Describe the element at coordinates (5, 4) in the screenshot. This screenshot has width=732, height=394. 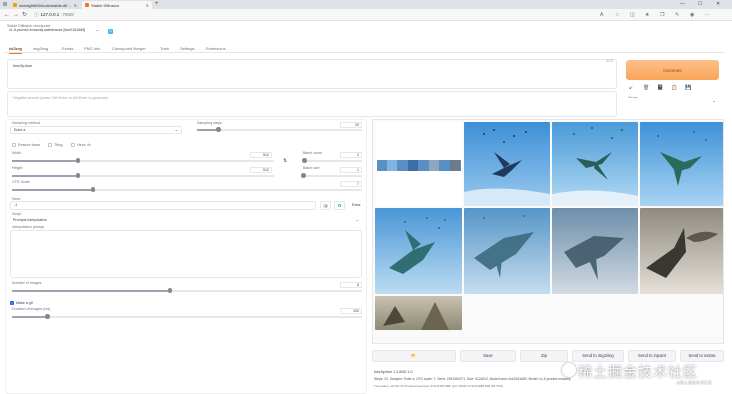
I see `window-menu-icon` at that location.